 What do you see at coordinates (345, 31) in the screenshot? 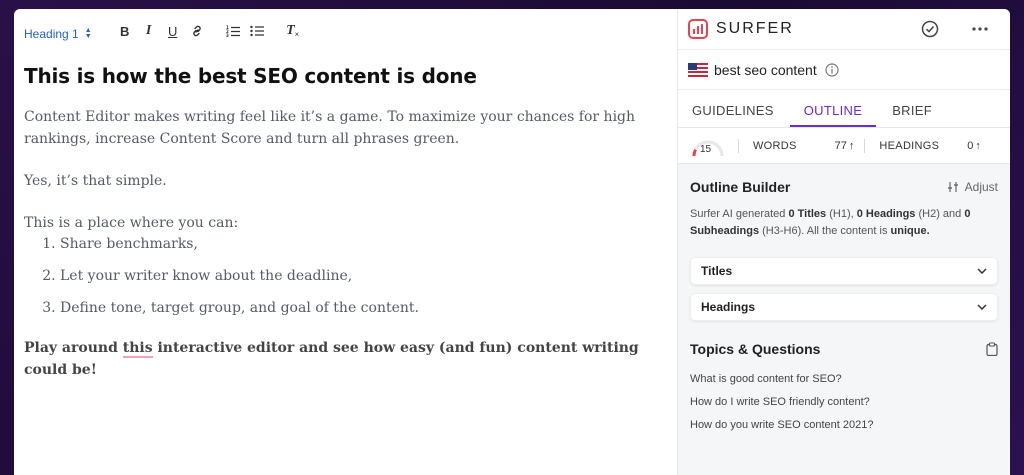
I see `editor-toolbar: Heading 1 ▲ ▼ B I U 123 T ×` at bounding box center [345, 31].